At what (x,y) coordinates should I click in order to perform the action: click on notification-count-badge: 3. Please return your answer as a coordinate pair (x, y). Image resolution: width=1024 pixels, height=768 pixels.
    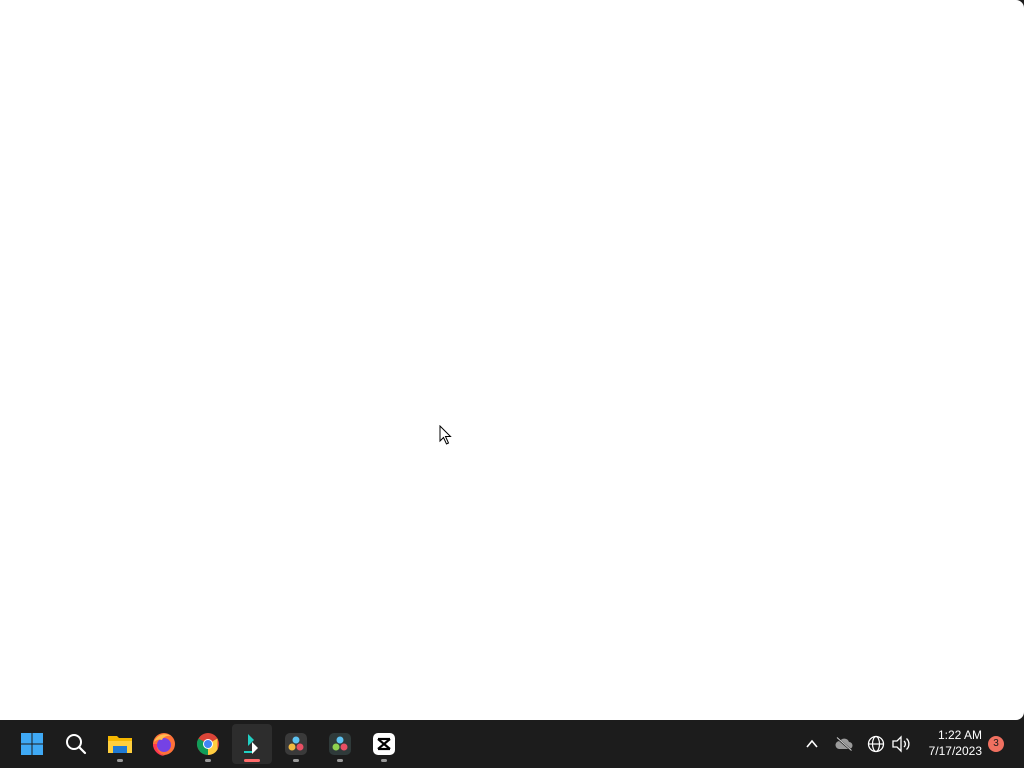
    Looking at the image, I should click on (996, 744).